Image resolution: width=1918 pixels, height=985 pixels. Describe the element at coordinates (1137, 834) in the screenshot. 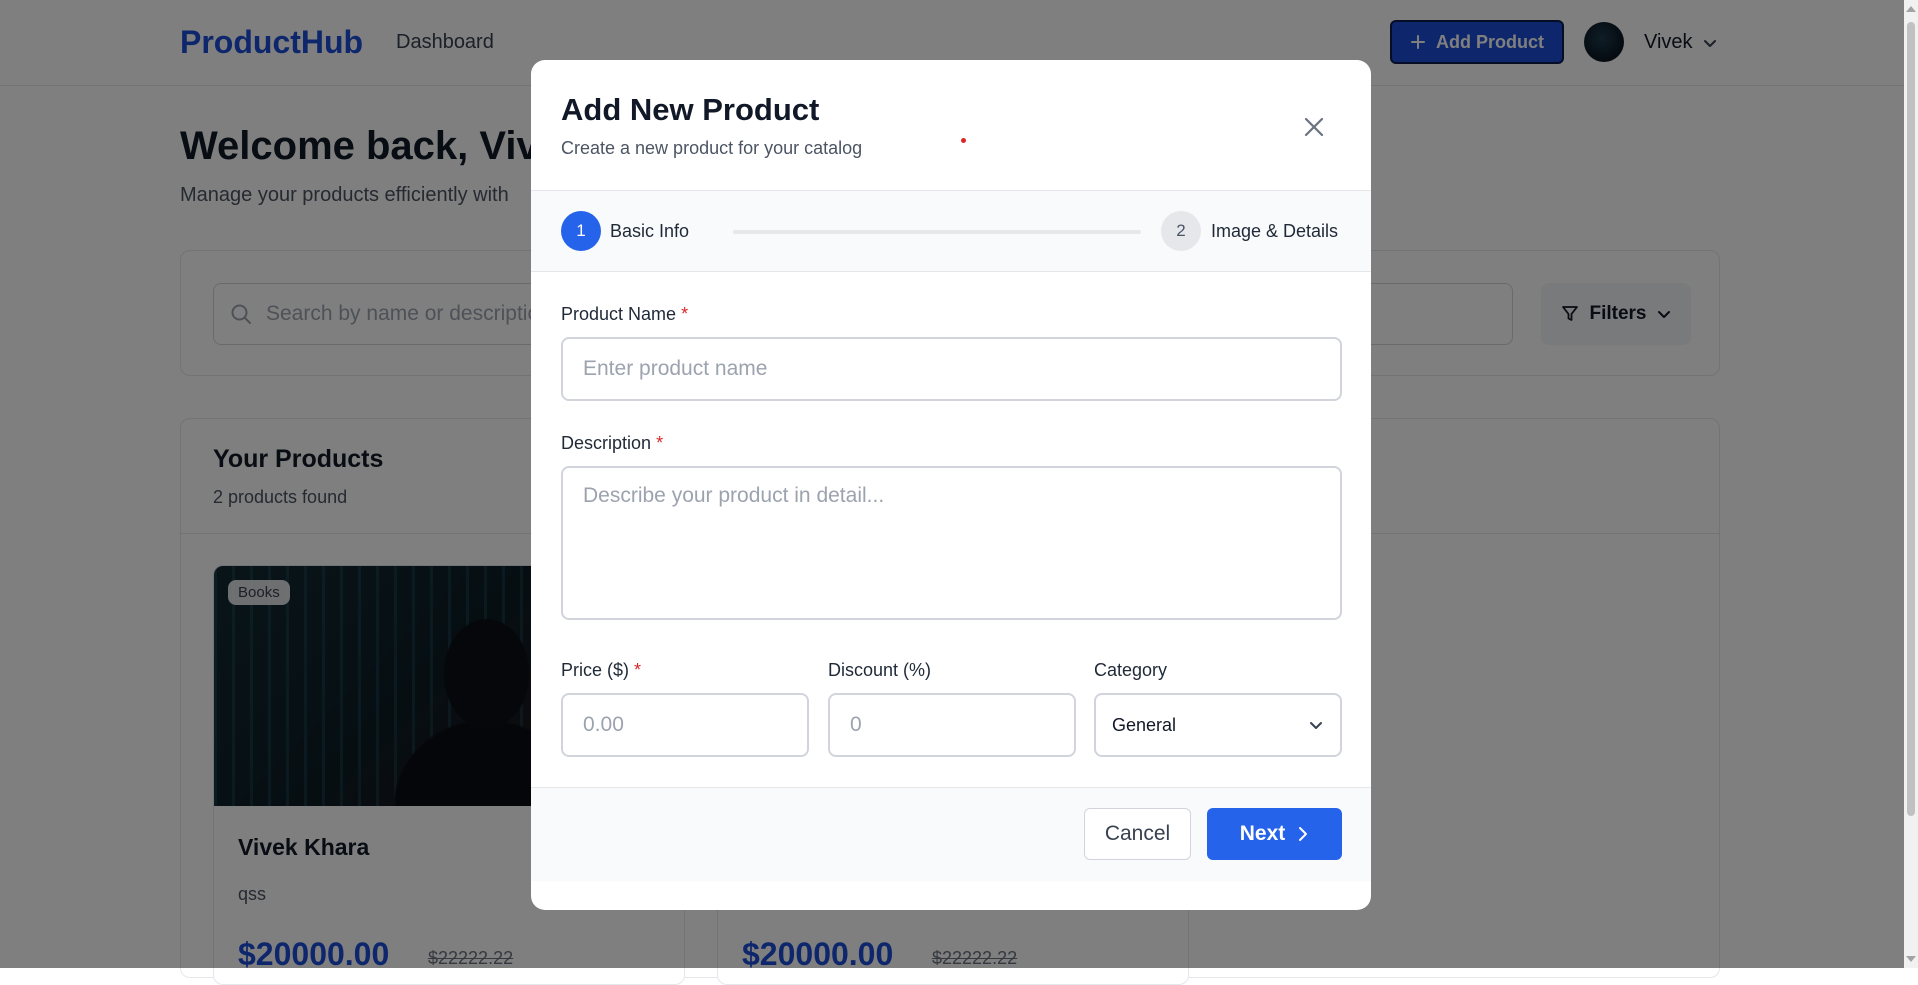

I see `cancel-button: Cancel` at that location.